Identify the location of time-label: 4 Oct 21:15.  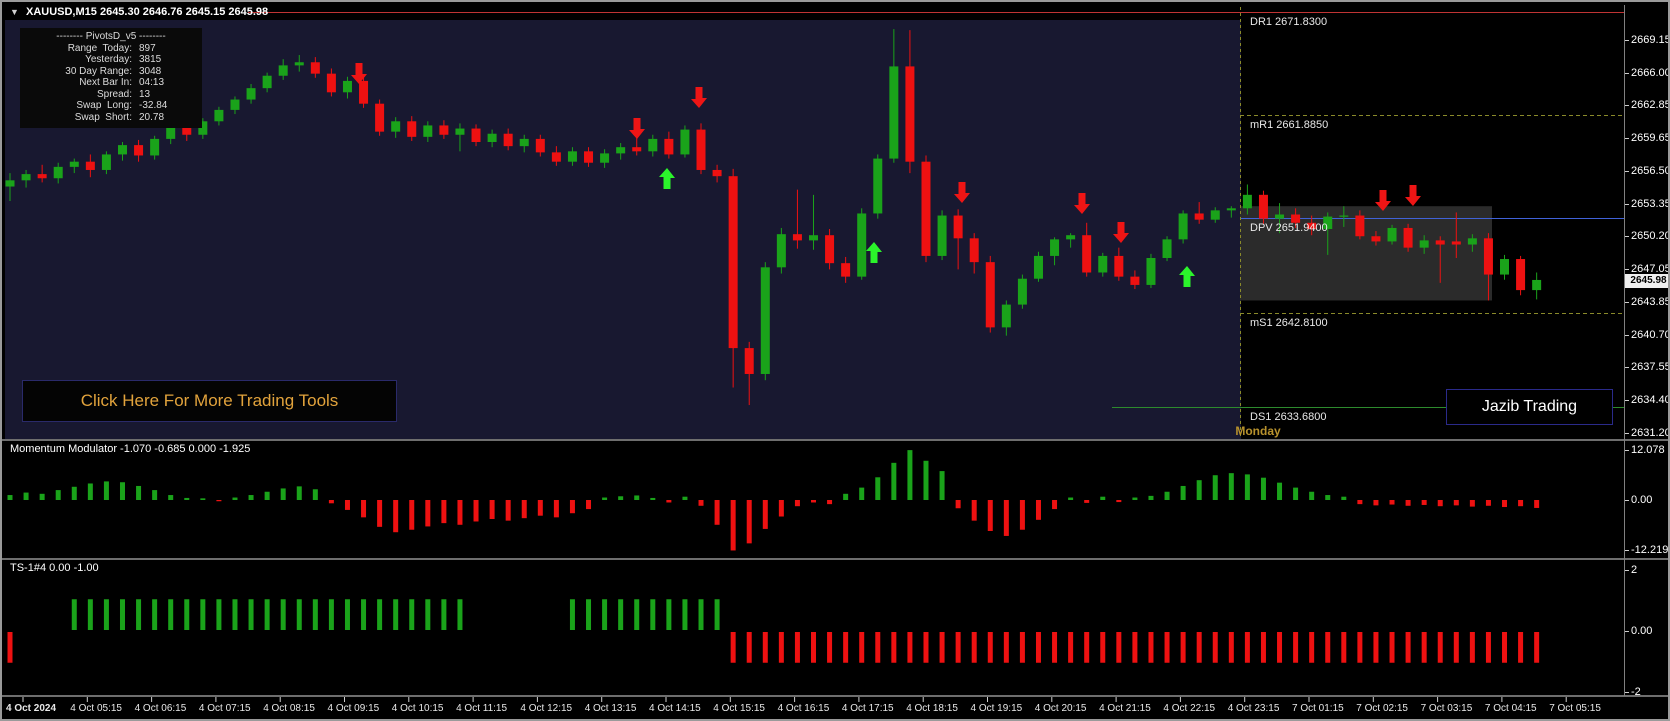
(1125, 708).